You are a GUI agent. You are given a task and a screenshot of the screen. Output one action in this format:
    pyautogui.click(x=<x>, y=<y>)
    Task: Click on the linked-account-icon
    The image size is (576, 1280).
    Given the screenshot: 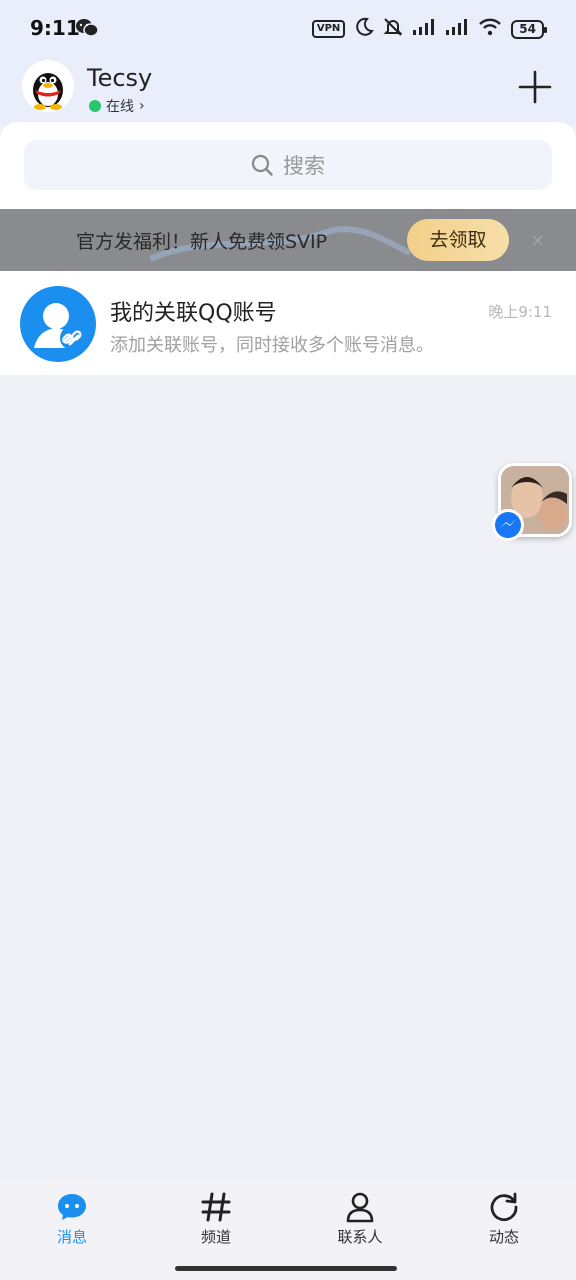 What is the action you would take?
    pyautogui.click(x=58, y=324)
    